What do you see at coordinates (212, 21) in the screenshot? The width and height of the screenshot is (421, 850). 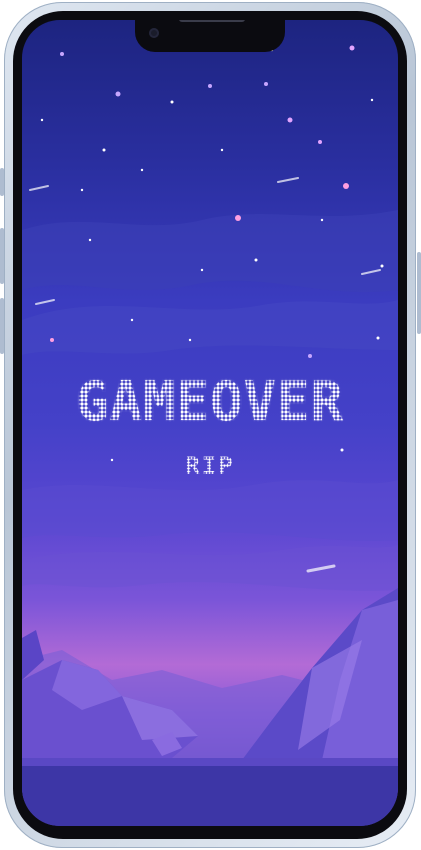 I see `speaker-grille` at bounding box center [212, 21].